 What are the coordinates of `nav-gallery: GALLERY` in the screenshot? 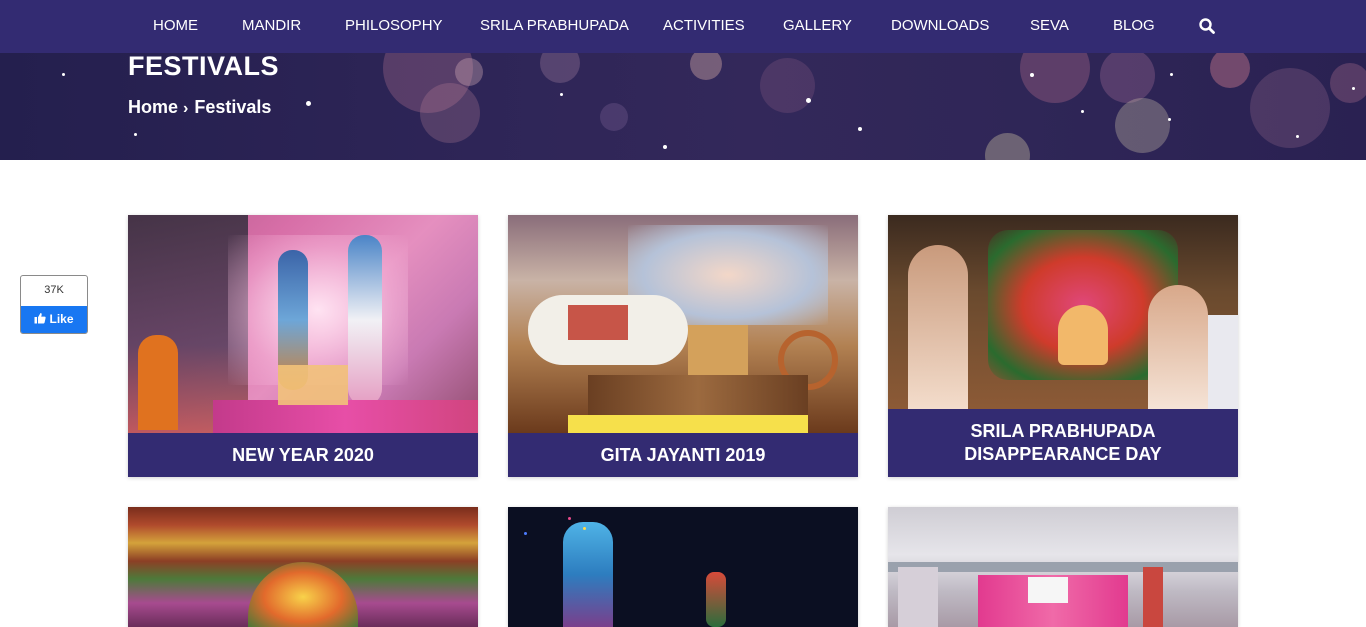 It's located at (817, 26).